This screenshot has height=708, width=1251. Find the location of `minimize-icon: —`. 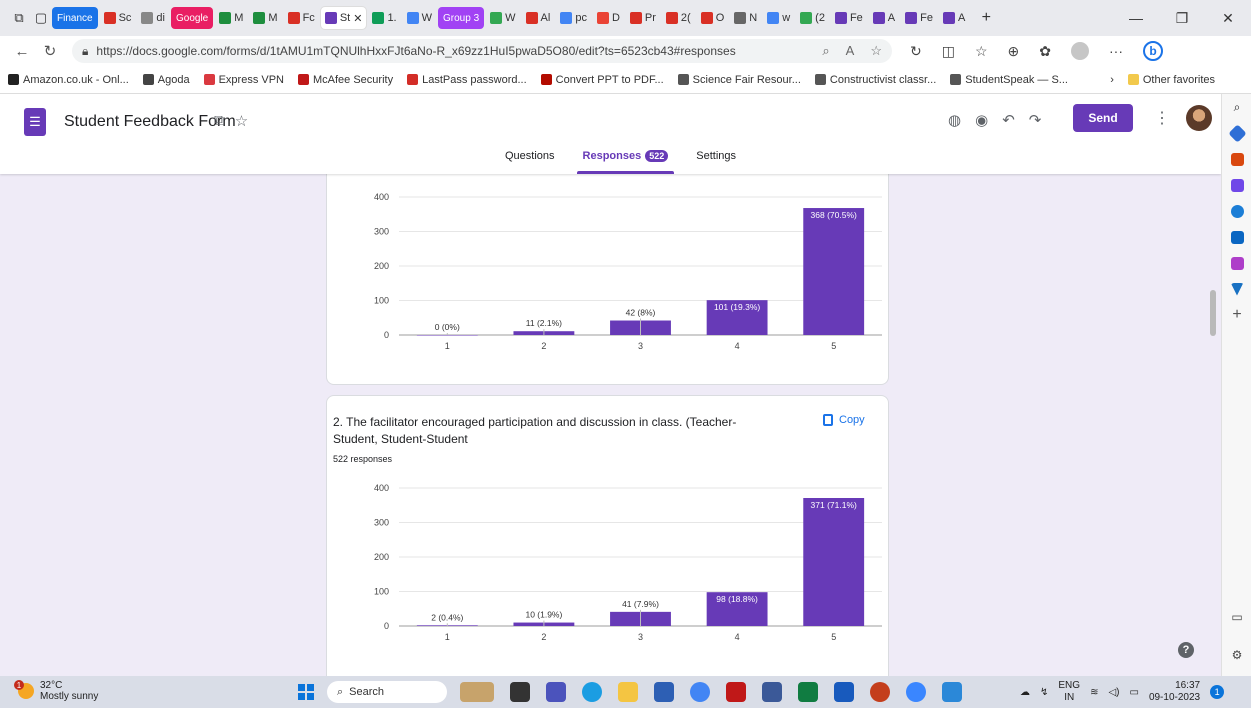

minimize-icon: — is located at coordinates (1136, 18).